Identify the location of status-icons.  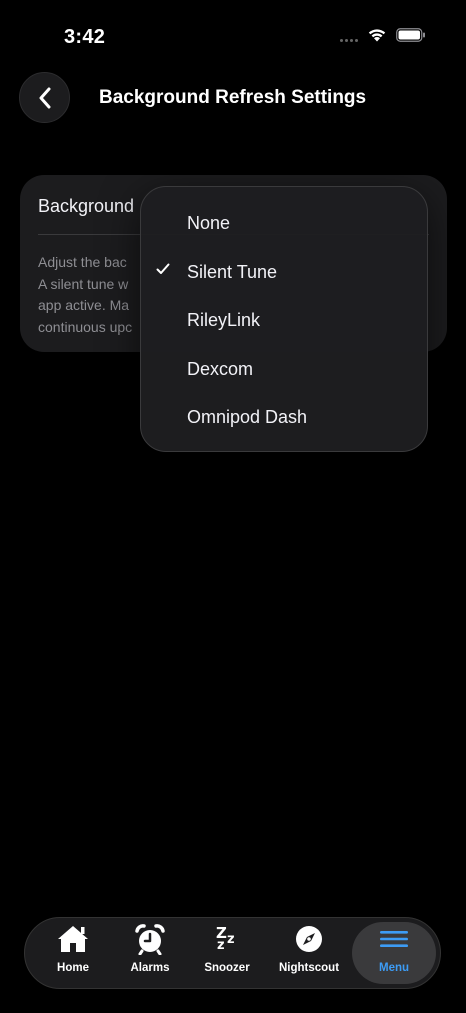
(383, 34).